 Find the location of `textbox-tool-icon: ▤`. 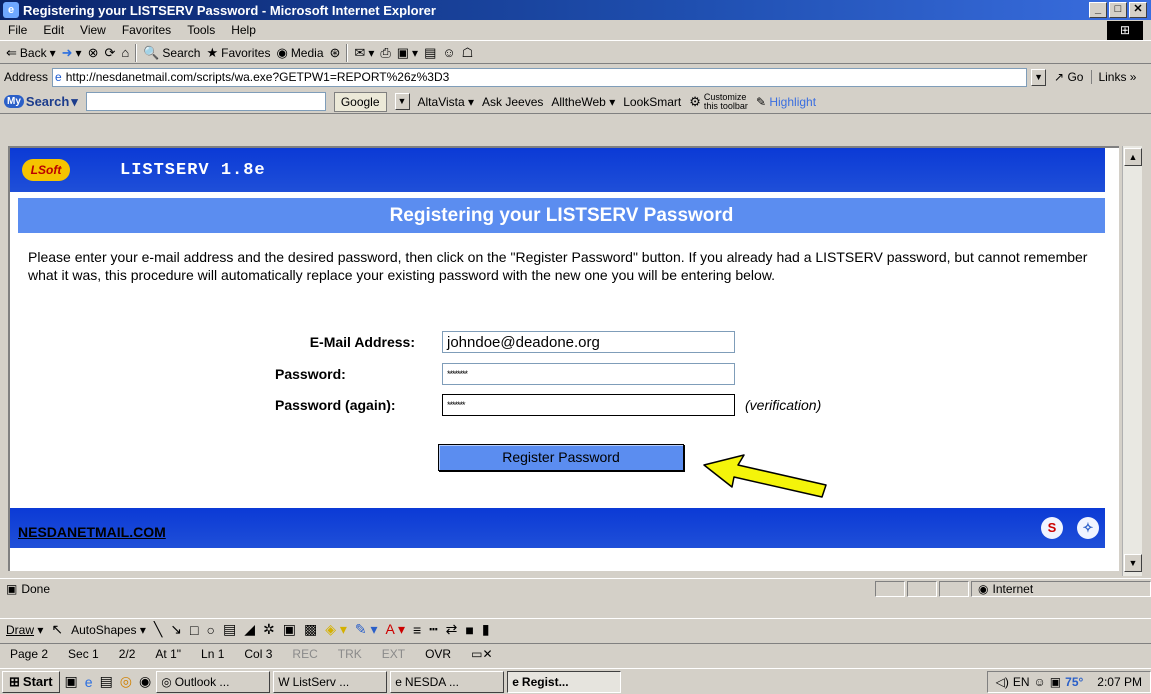

textbox-tool-icon: ▤ is located at coordinates (229, 629).